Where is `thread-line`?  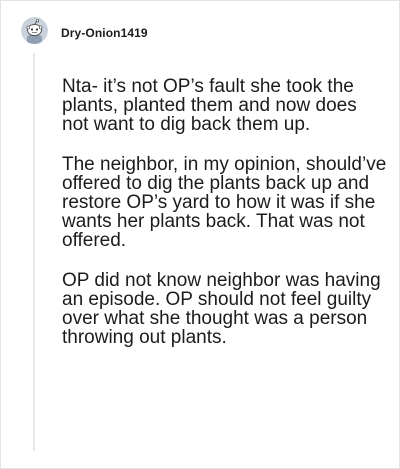 thread-line is located at coordinates (34, 252).